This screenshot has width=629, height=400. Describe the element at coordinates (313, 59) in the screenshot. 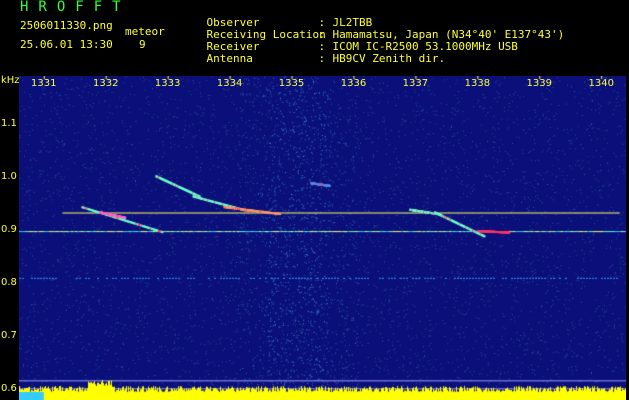

I see `meta-antenna: Antenna: HB9CV Zenith dir.` at that location.